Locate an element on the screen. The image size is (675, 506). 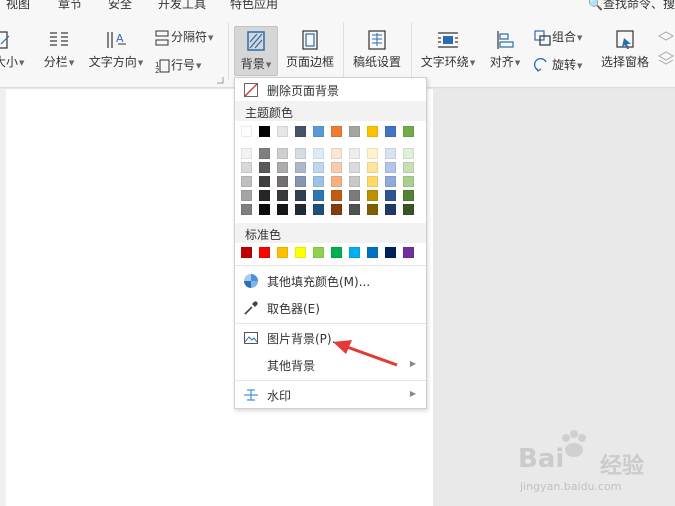
tab-chapter: 章节 is located at coordinates (70, 6).